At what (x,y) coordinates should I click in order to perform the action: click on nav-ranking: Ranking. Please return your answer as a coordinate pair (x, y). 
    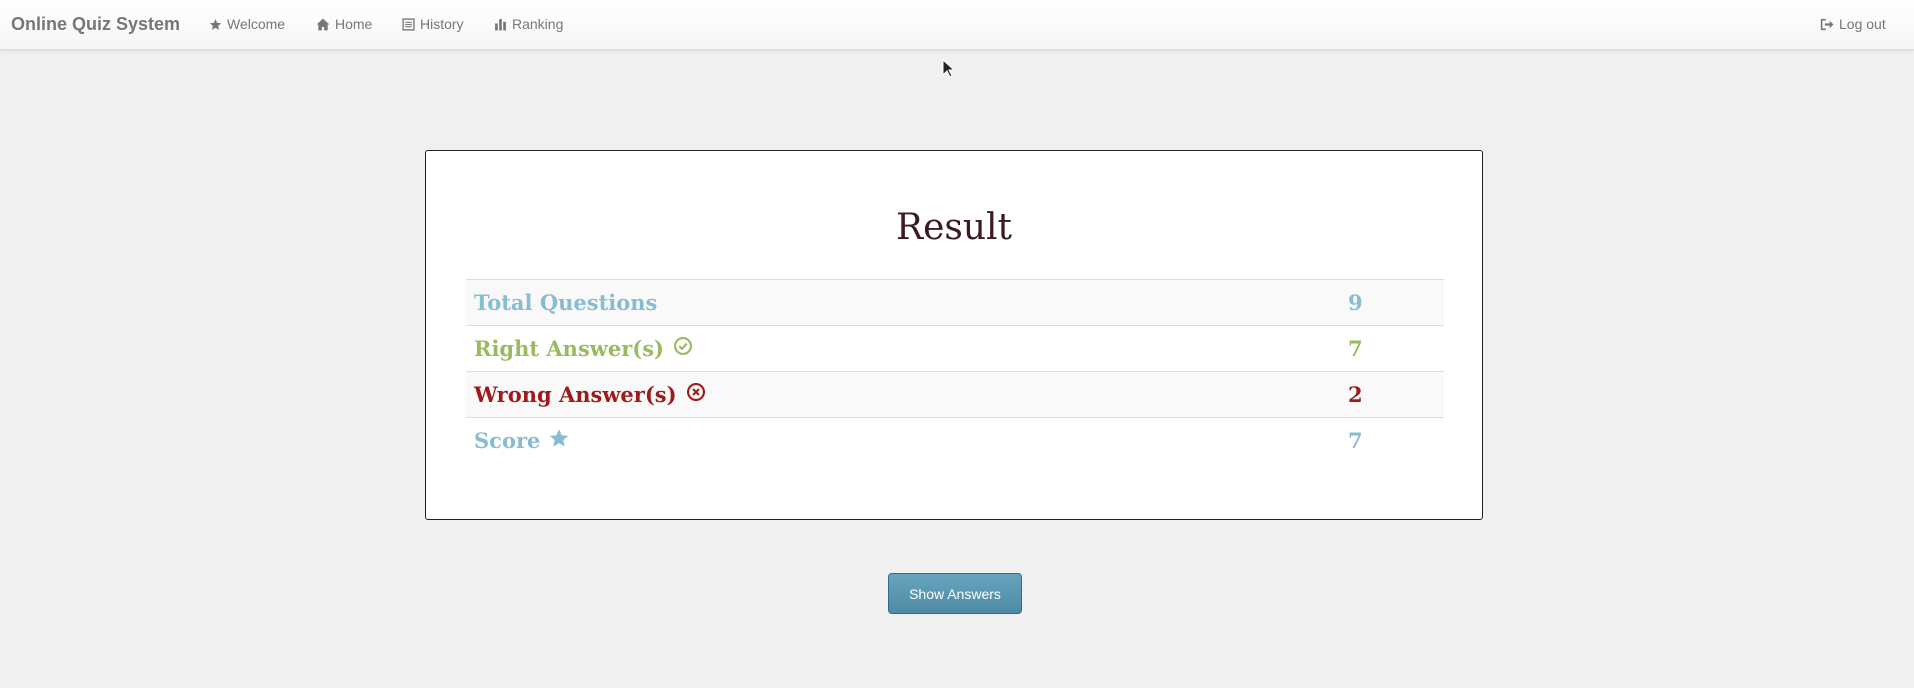
    Looking at the image, I should click on (528, 24).